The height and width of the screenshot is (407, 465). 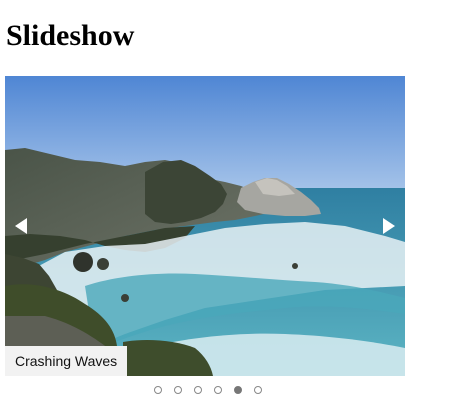 What do you see at coordinates (238, 390) in the screenshot?
I see `slide-dot-active` at bounding box center [238, 390].